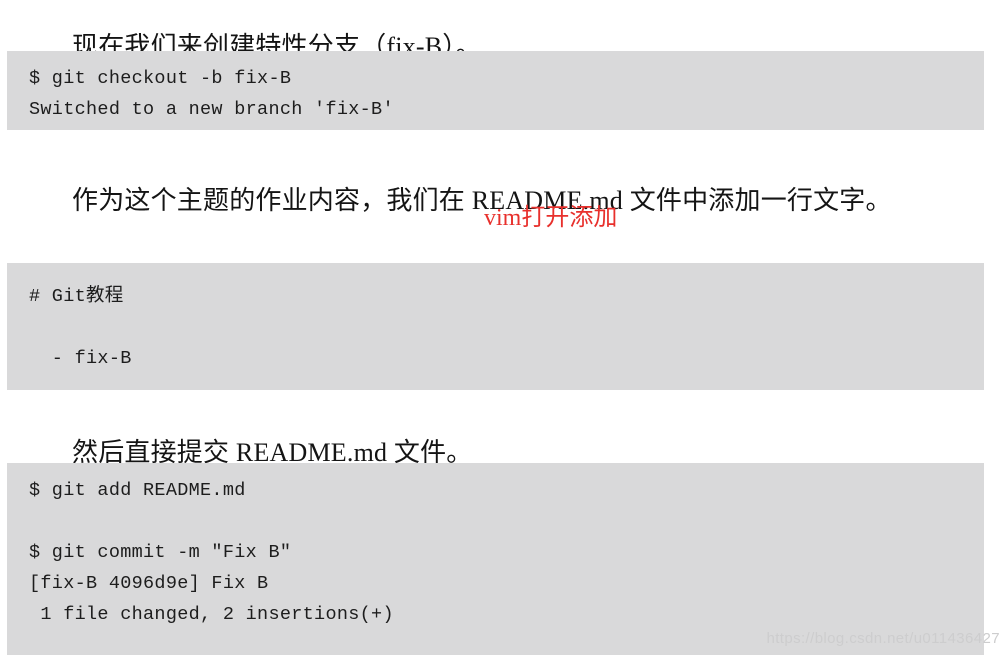  I want to click on code-line: $ git checkout -b fix-B, so click(160, 78).